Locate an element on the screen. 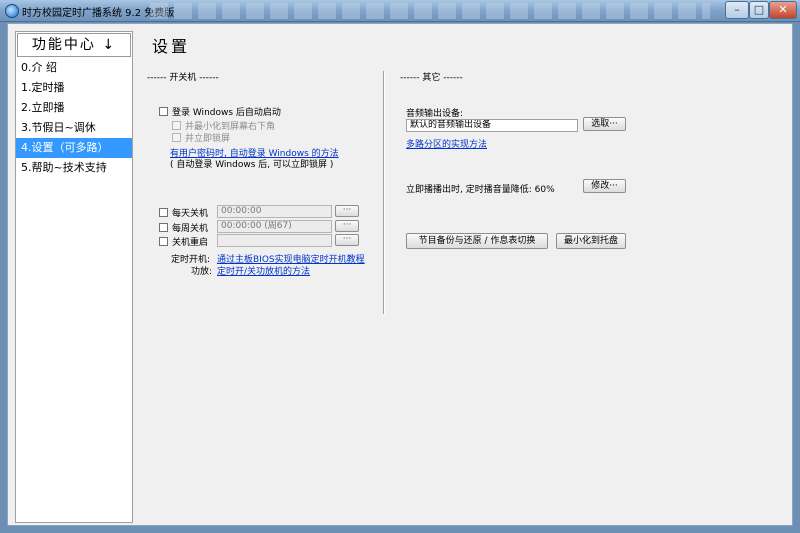 Image resolution: width=800 pixels, height=533 pixels. auto-login-note: ( 自动登录 Windows 后, 可以立即锁屏 ) is located at coordinates (252, 165).